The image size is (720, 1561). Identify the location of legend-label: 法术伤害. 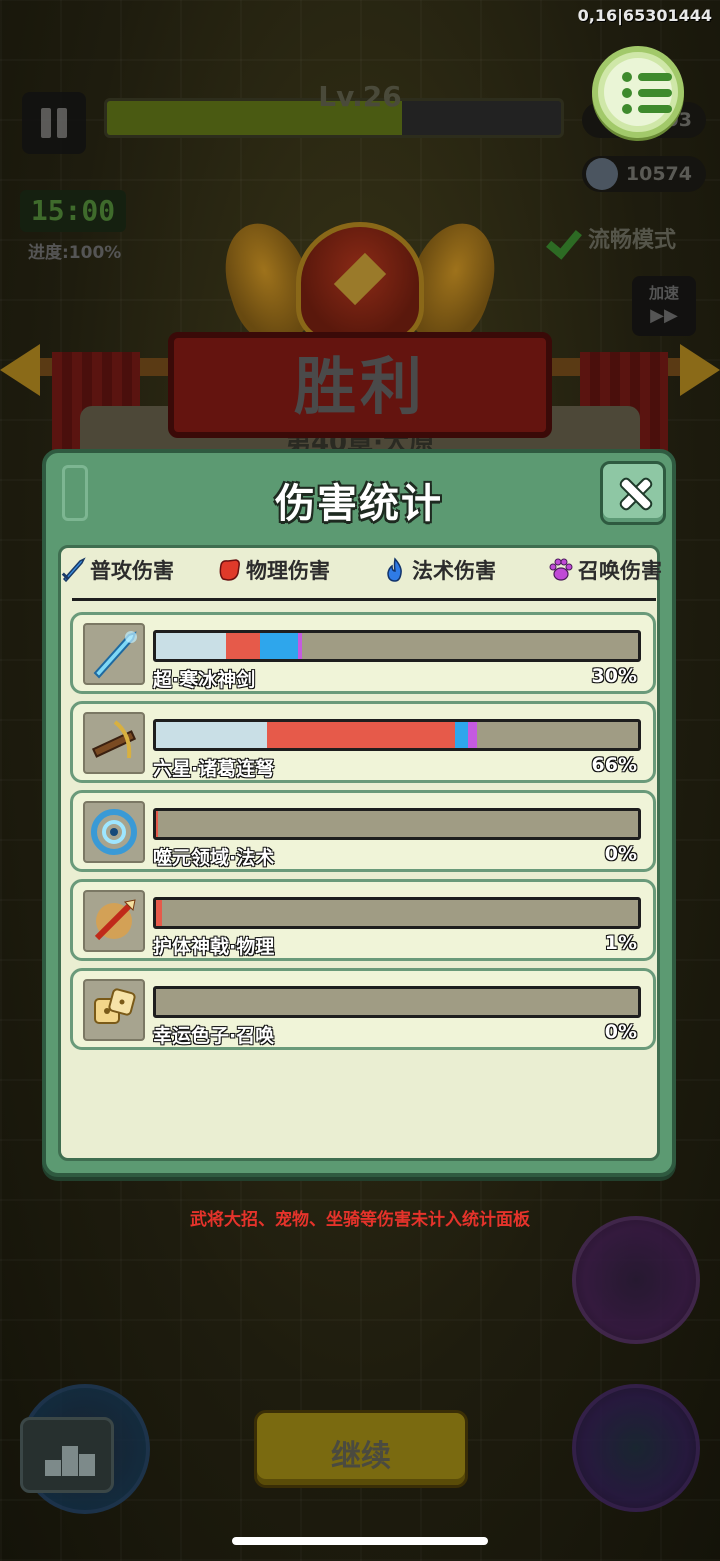
(454, 571).